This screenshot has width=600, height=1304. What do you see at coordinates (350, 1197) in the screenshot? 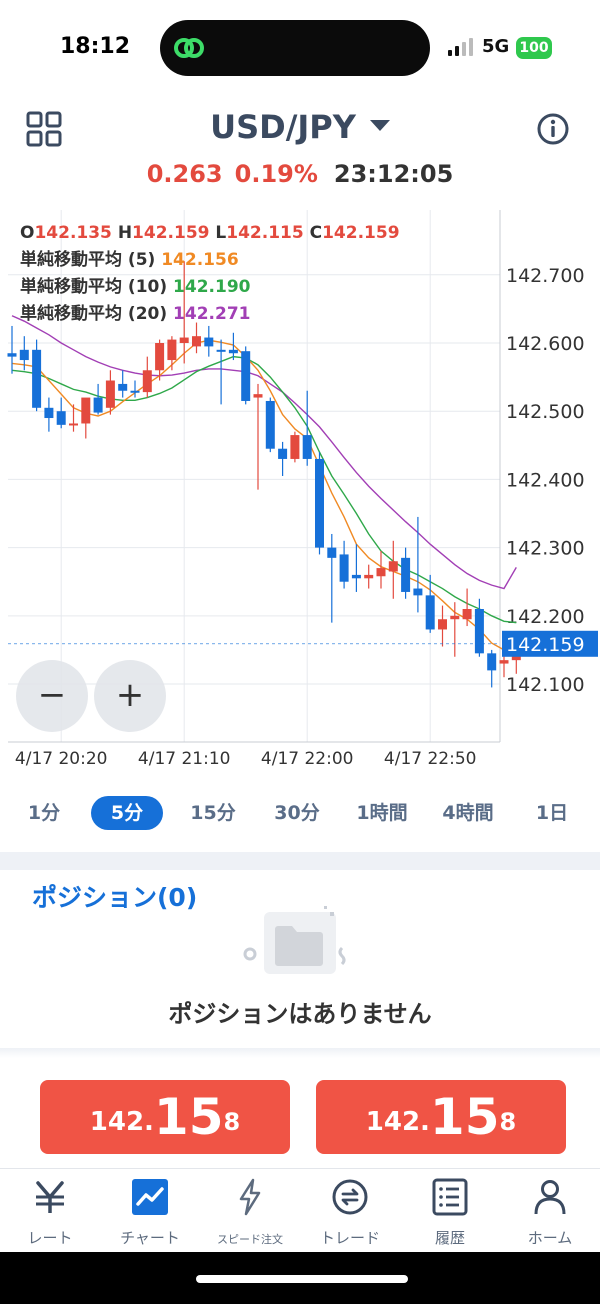
I see `exchange-icon` at bounding box center [350, 1197].